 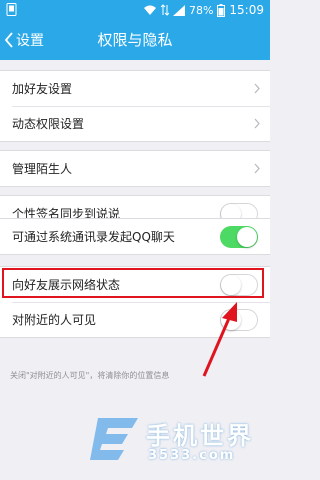 I want to click on contacts-chat-toggle, so click(x=239, y=236).